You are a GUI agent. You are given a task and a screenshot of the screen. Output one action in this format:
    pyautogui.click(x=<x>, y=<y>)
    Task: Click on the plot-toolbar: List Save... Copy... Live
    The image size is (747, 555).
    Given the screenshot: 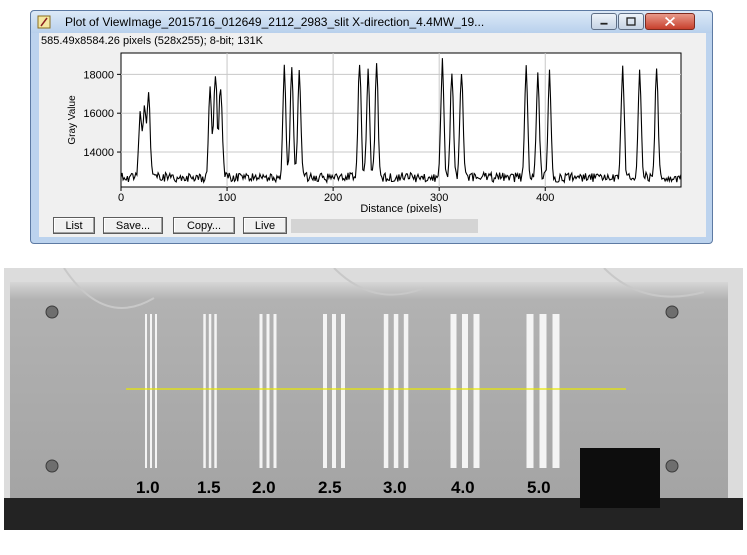 What is the action you would take?
    pyautogui.click(x=372, y=226)
    